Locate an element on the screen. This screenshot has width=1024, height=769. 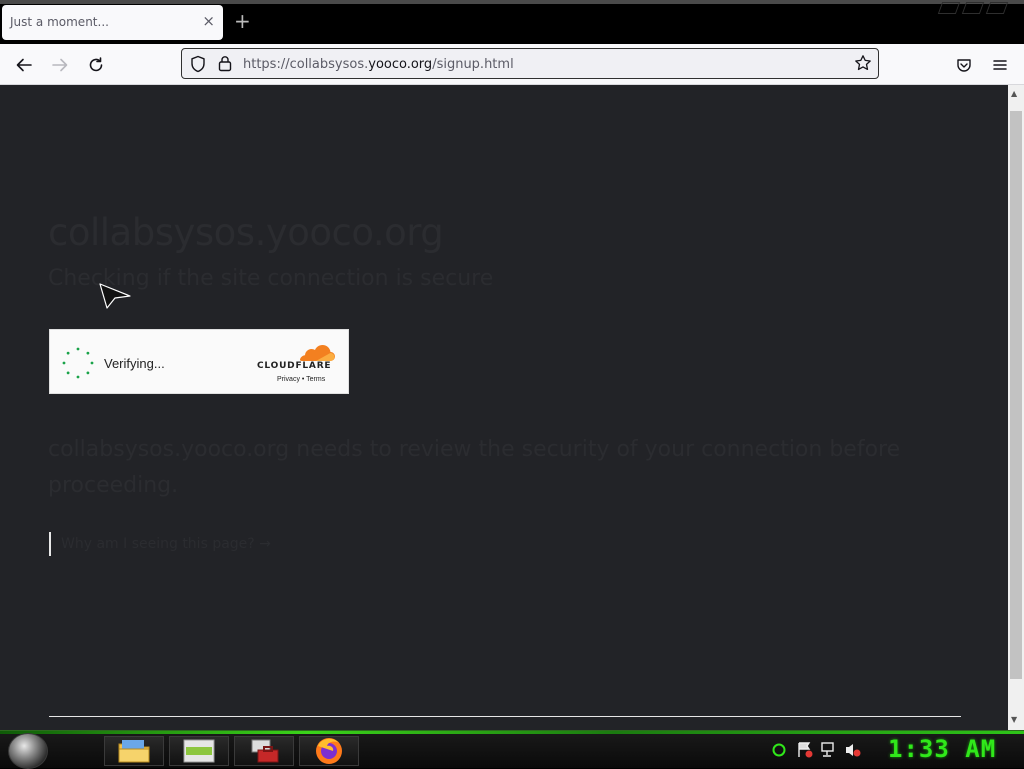
pocket-icon is located at coordinates (964, 65).